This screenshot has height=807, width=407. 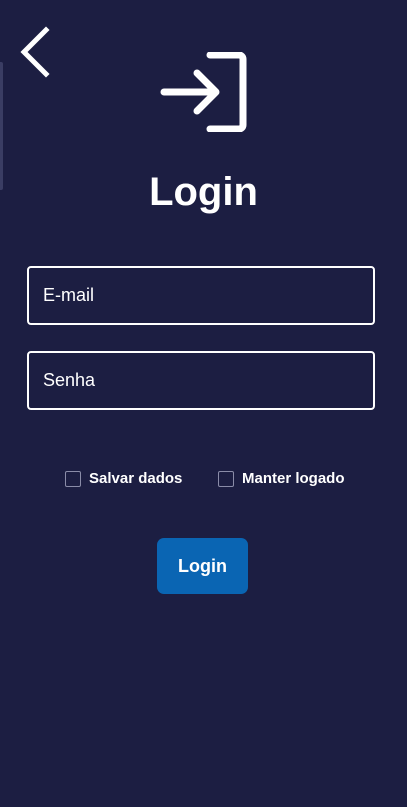 I want to click on page-title: Login, so click(x=203, y=192).